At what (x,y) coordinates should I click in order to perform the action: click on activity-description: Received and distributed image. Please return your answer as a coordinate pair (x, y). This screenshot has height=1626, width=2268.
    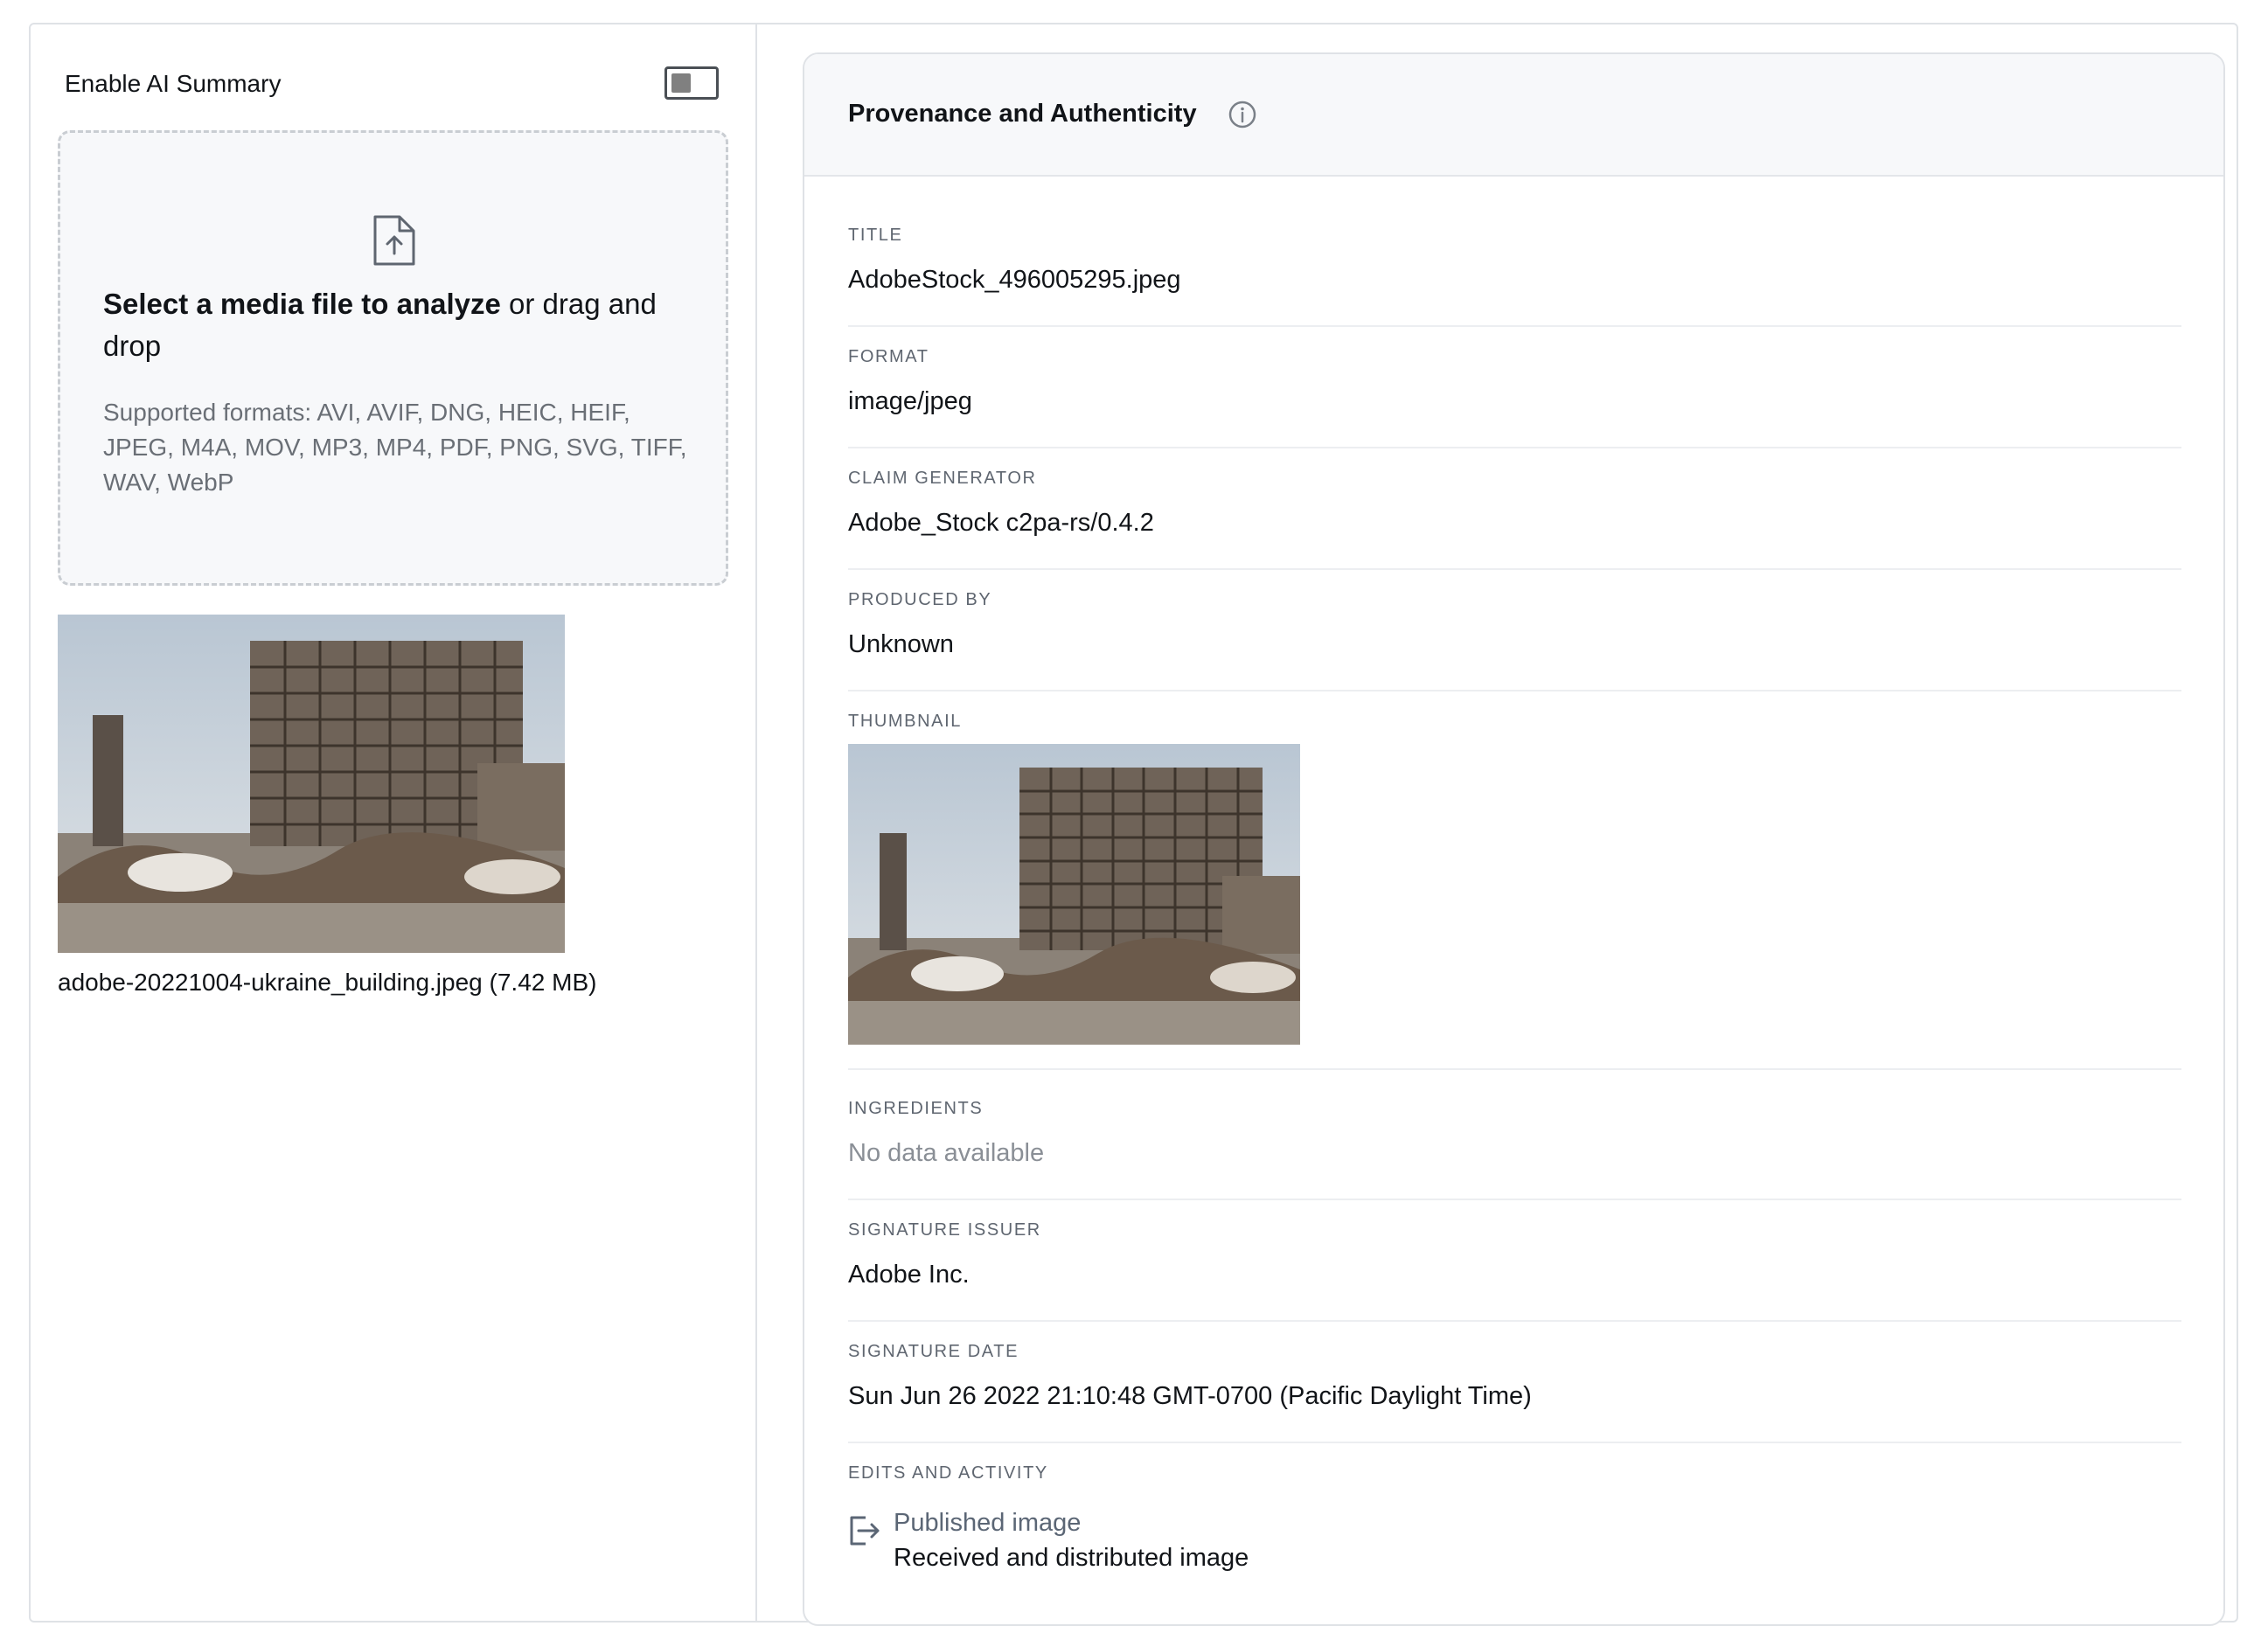
    Looking at the image, I should click on (1071, 1558).